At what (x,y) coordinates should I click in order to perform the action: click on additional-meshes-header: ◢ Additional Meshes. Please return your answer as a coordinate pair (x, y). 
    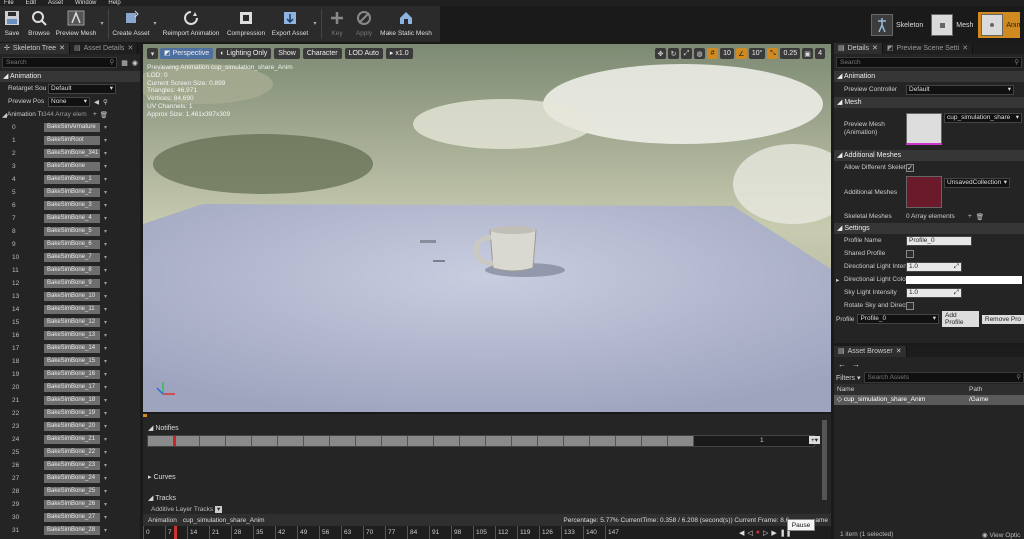
    Looking at the image, I should click on (929, 155).